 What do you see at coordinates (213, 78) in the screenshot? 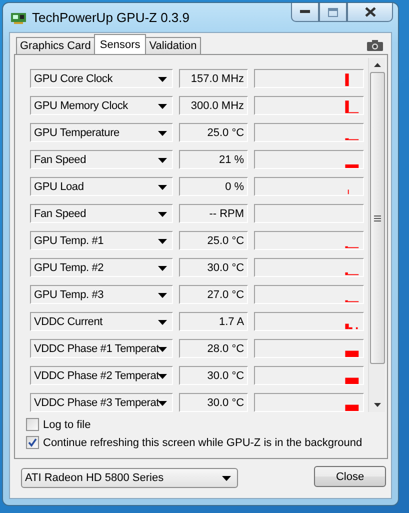
I see `sensor-value: 157.0 MHz` at bounding box center [213, 78].